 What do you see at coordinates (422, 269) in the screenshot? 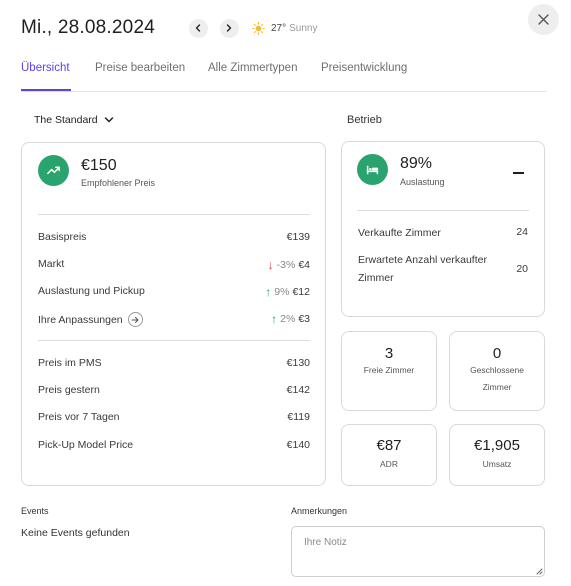
I see `expected-sold-rooms-label: Erwartete Anzahl verkaufter Zimmer` at bounding box center [422, 269].